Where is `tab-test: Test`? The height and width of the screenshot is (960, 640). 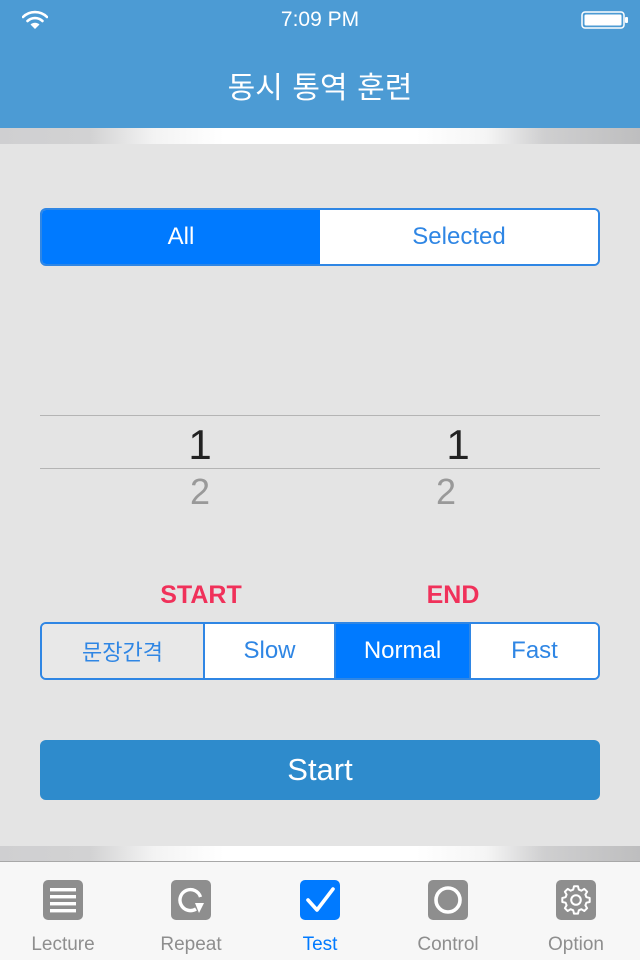 tab-test: Test is located at coordinates (320, 911).